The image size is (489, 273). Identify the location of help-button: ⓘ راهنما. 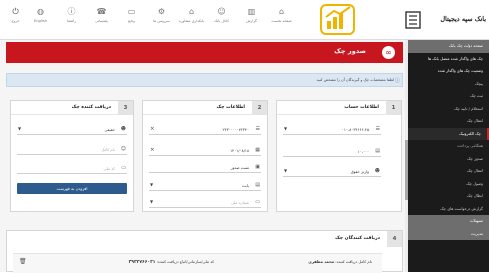
(71, 14).